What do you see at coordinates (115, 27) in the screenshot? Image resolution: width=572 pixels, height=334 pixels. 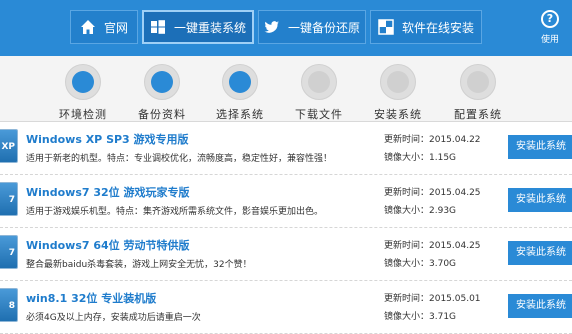 I see `nav-home-label: 官网` at bounding box center [115, 27].